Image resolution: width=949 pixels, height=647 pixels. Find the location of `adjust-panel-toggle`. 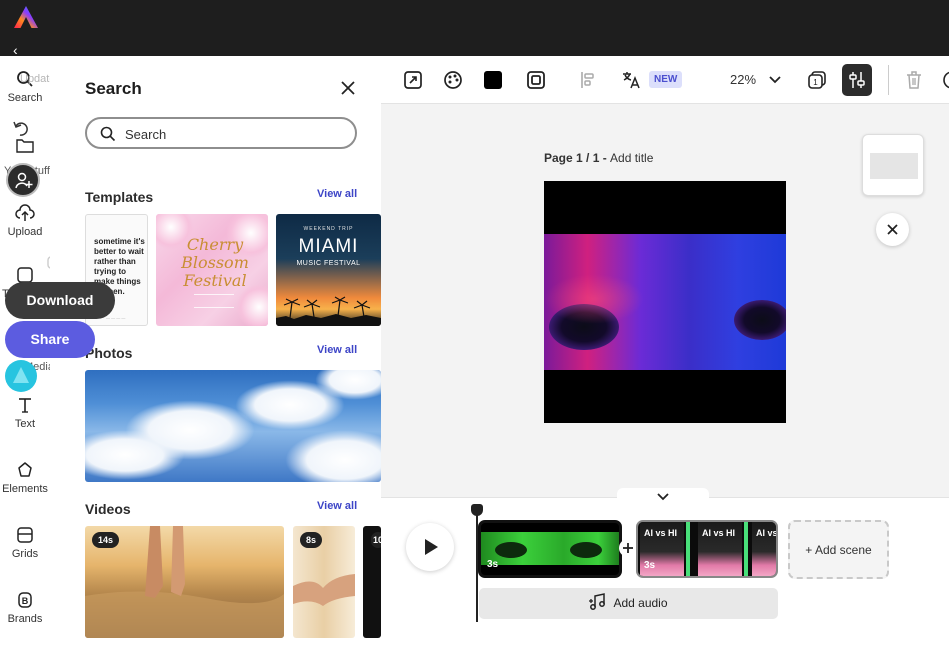

adjust-panel-toggle is located at coordinates (857, 80).